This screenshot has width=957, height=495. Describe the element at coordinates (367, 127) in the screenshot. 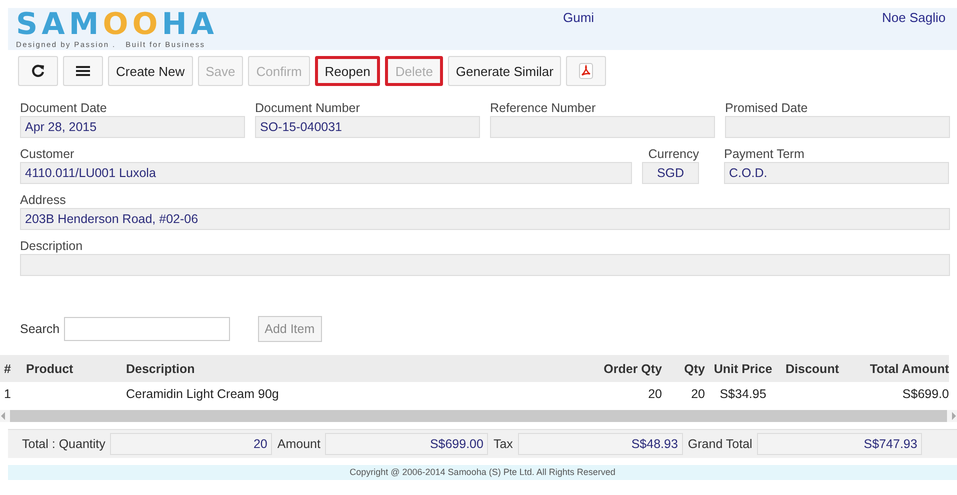

I see `input-field: SO-15-040031` at that location.